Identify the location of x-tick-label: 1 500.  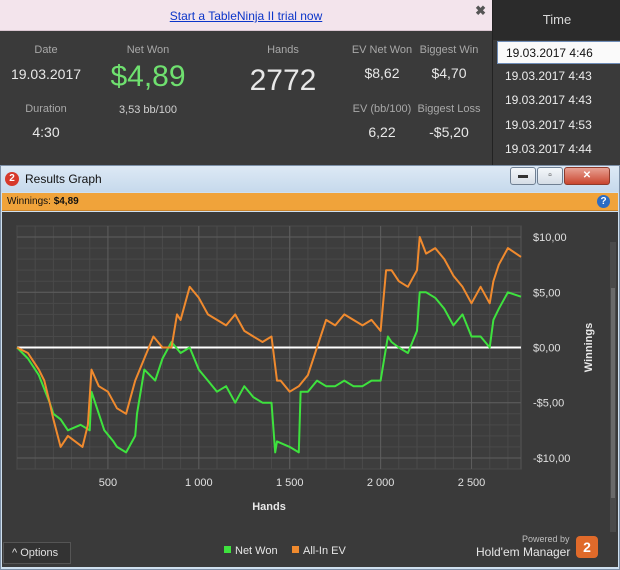
(290, 483).